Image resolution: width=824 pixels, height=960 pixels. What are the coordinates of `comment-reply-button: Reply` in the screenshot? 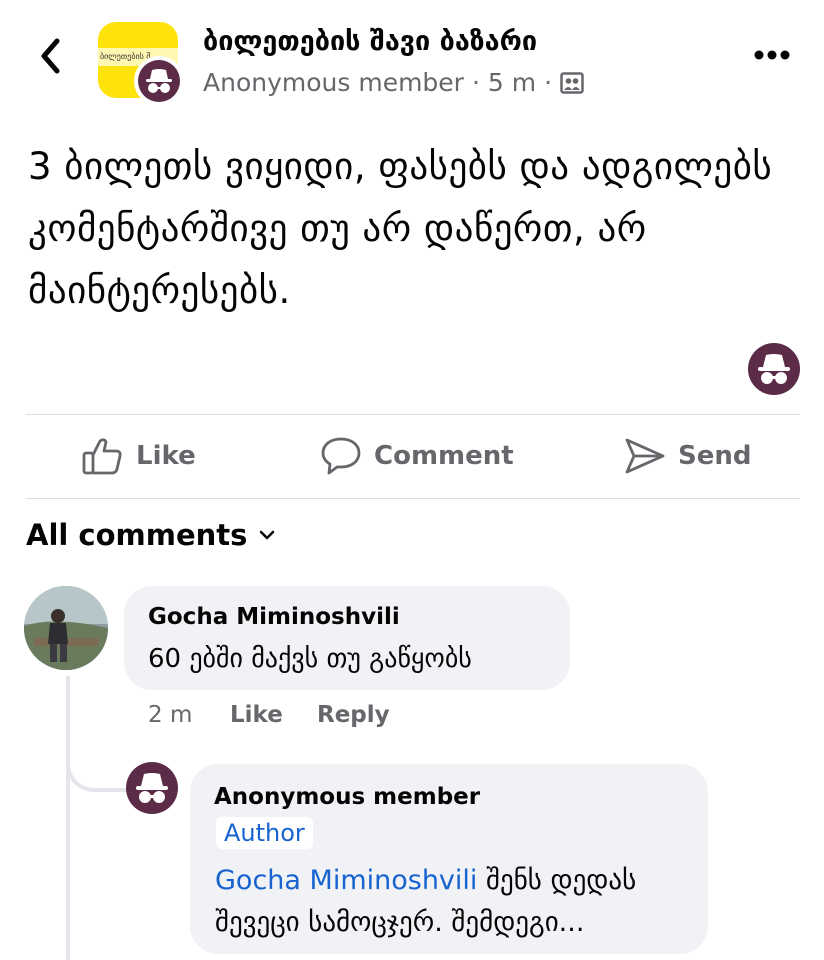 It's located at (353, 715).